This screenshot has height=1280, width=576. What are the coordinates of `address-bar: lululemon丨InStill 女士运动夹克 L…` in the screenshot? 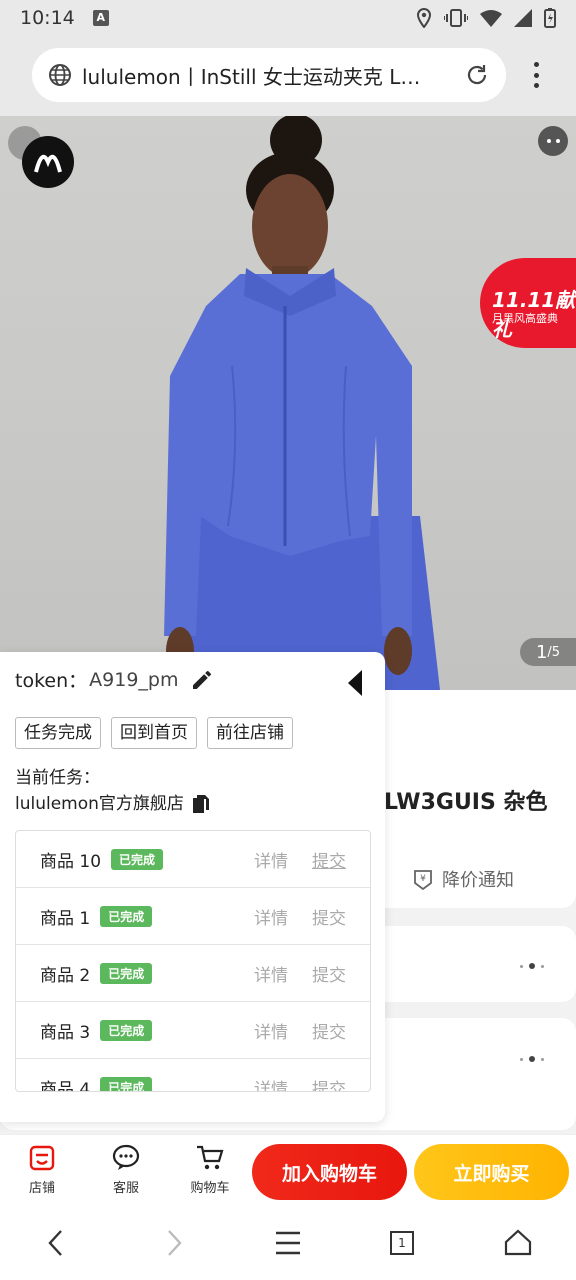 It's located at (269, 75).